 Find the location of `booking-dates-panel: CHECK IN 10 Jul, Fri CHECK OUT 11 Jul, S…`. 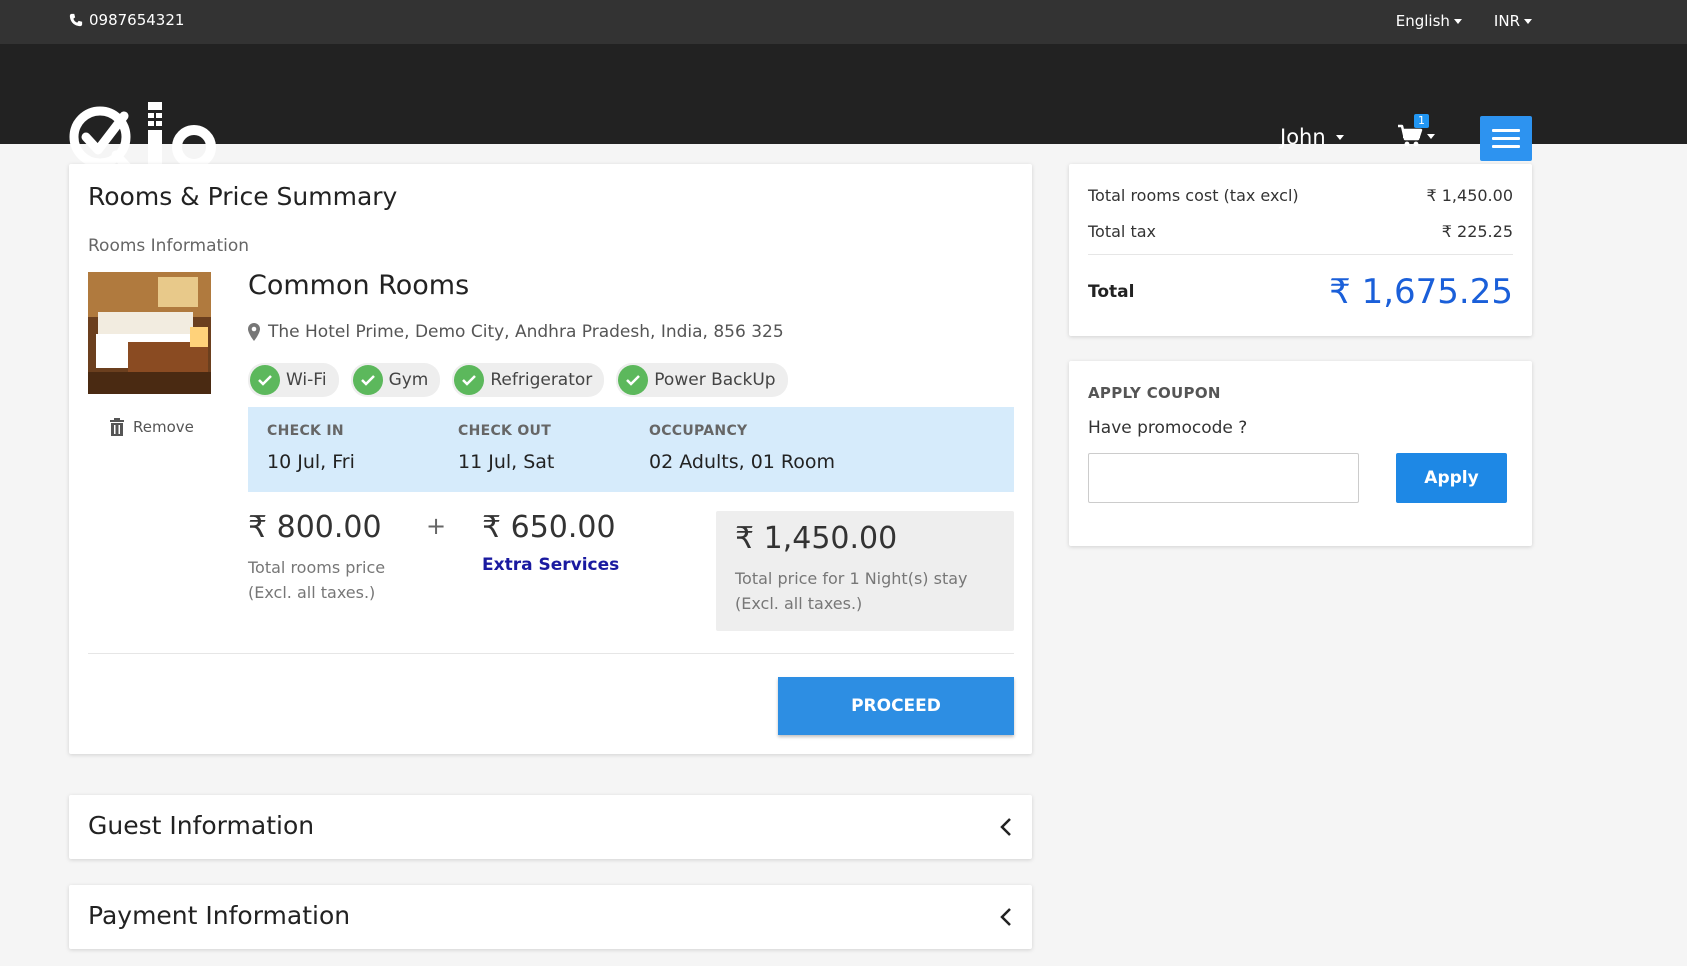

booking-dates-panel: CHECK IN 10 Jul, Fri CHECK OUT 11 Jul, S… is located at coordinates (631, 449).